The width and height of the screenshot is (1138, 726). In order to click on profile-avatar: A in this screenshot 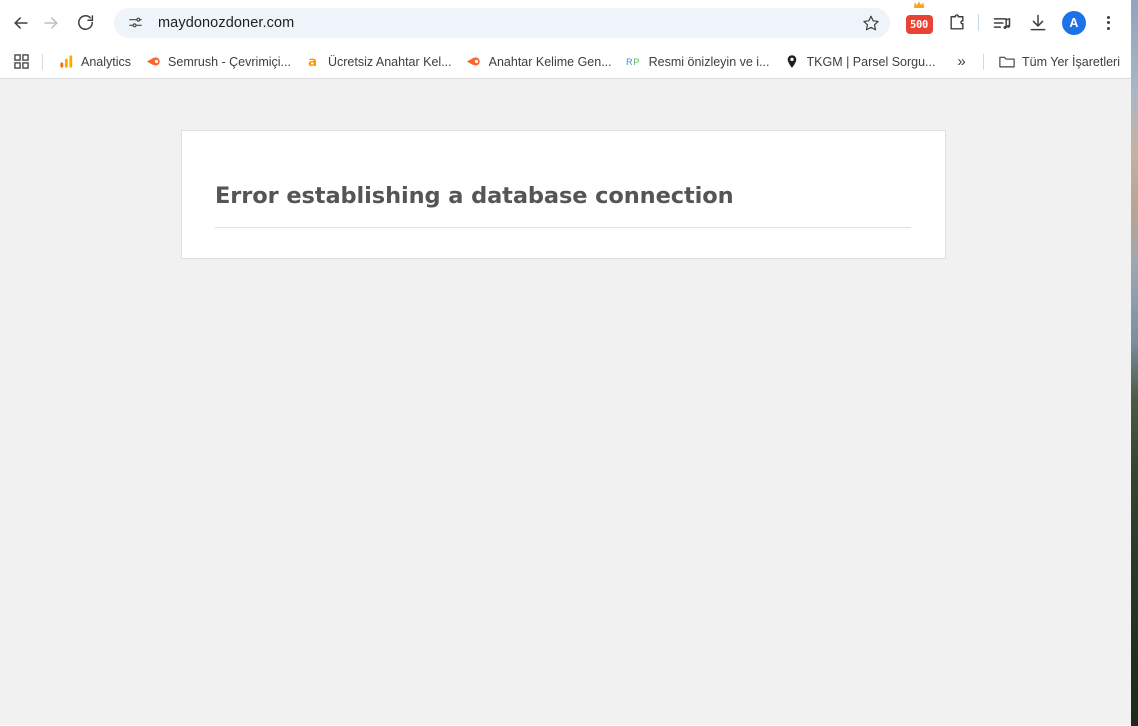, I will do `click(1074, 23)`.